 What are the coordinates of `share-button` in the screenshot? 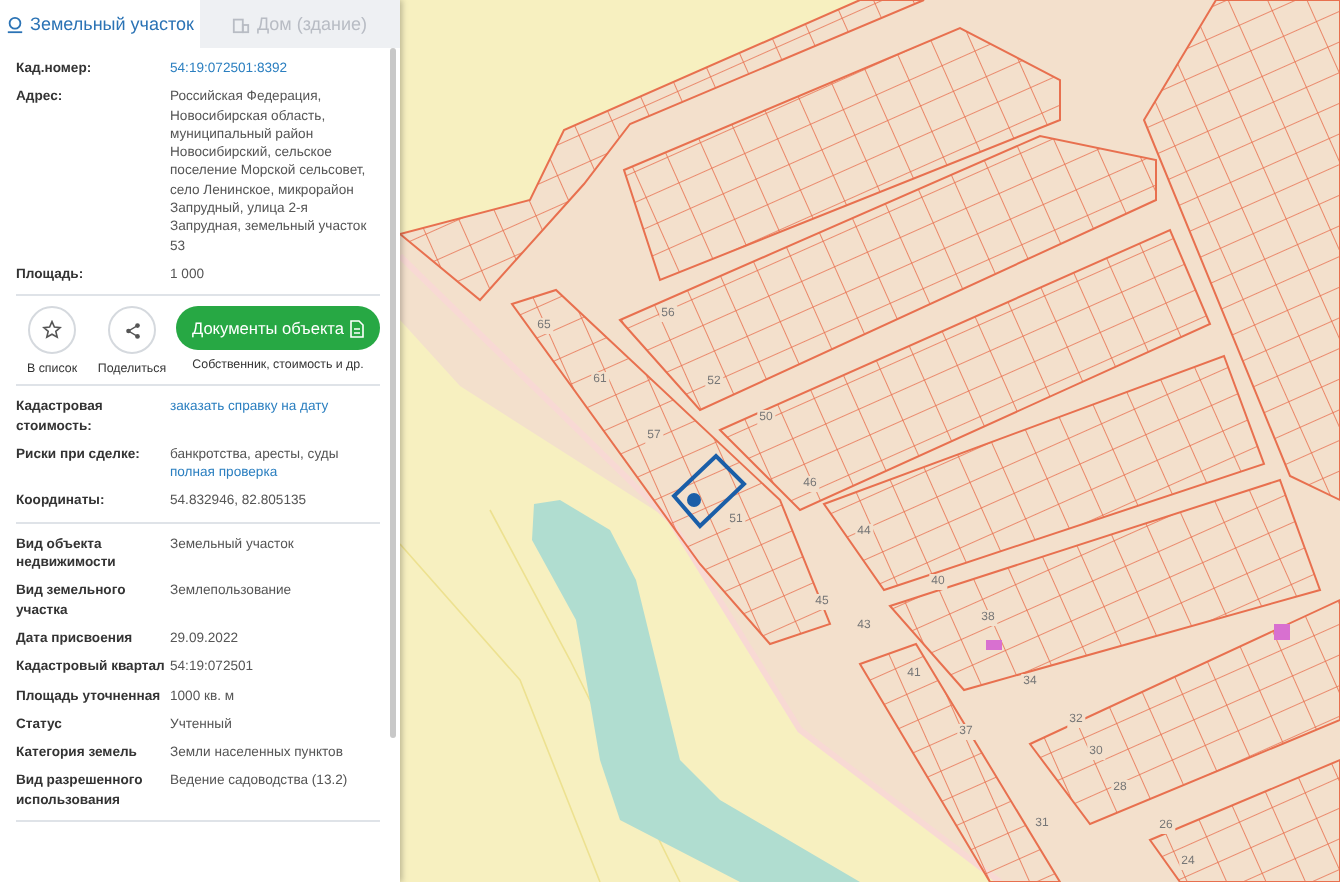 It's located at (132, 330).